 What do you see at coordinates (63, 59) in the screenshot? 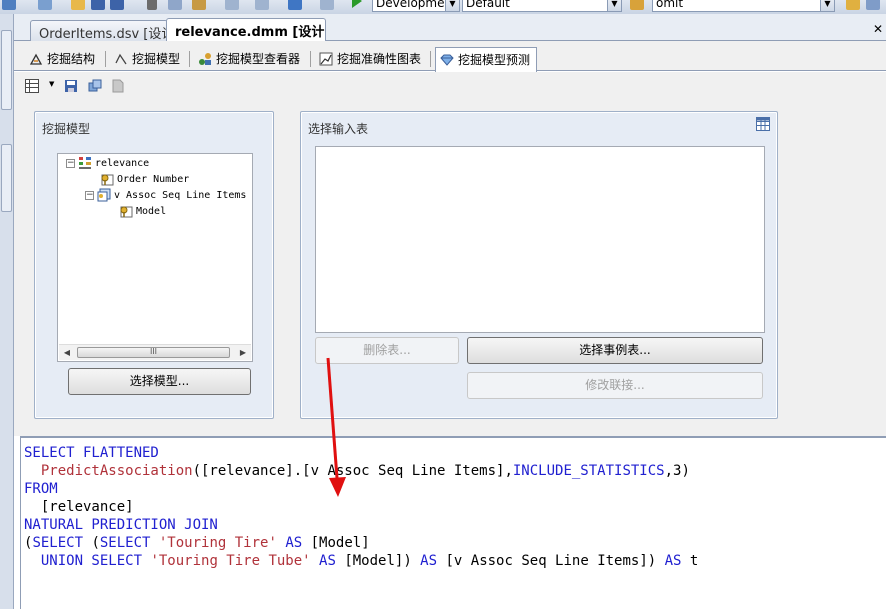
I see `tab-mining-structure: 挖掘结构` at bounding box center [63, 59].